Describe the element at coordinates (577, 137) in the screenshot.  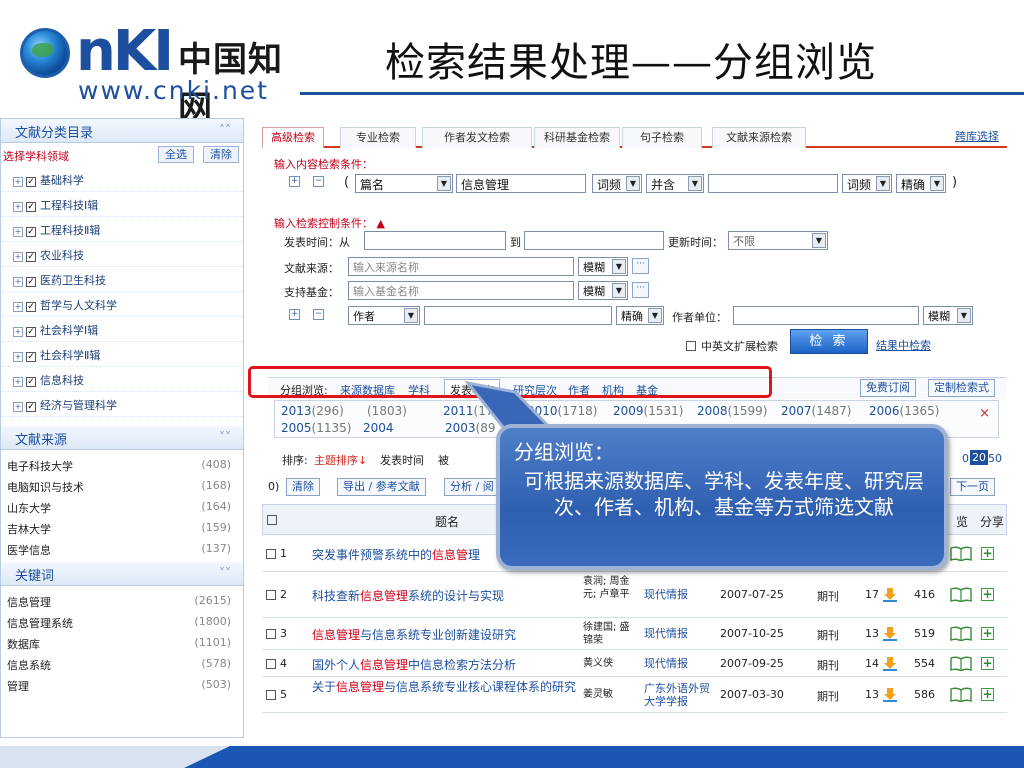
I see `tab-fund: 科研基金检索` at that location.